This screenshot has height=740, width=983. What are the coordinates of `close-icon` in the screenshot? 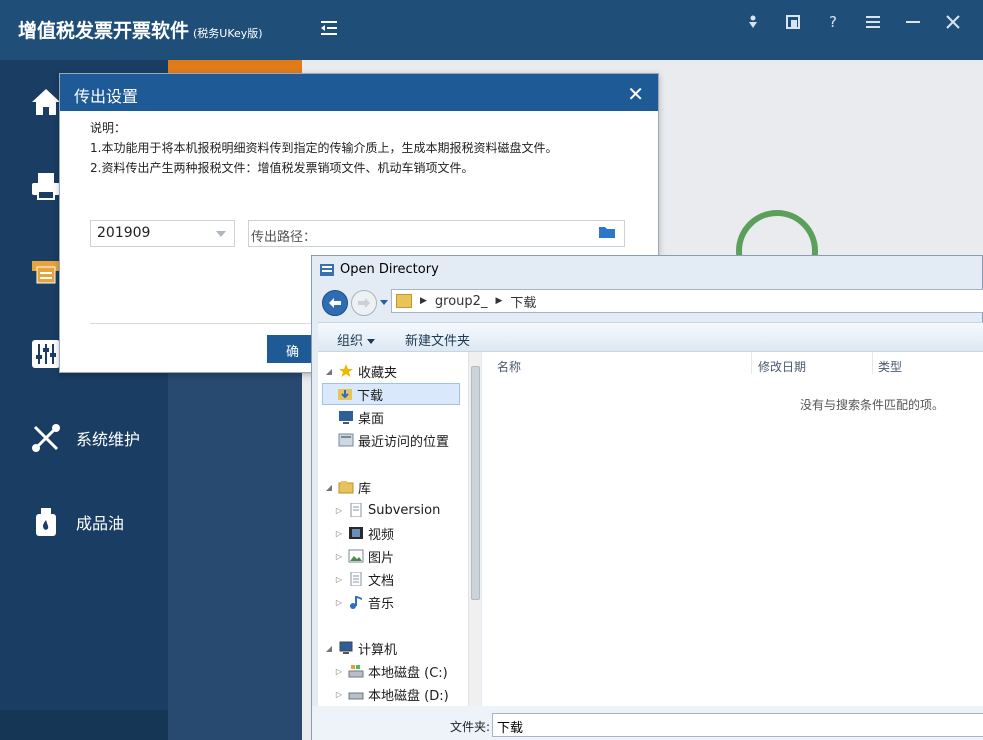 It's located at (953, 22).